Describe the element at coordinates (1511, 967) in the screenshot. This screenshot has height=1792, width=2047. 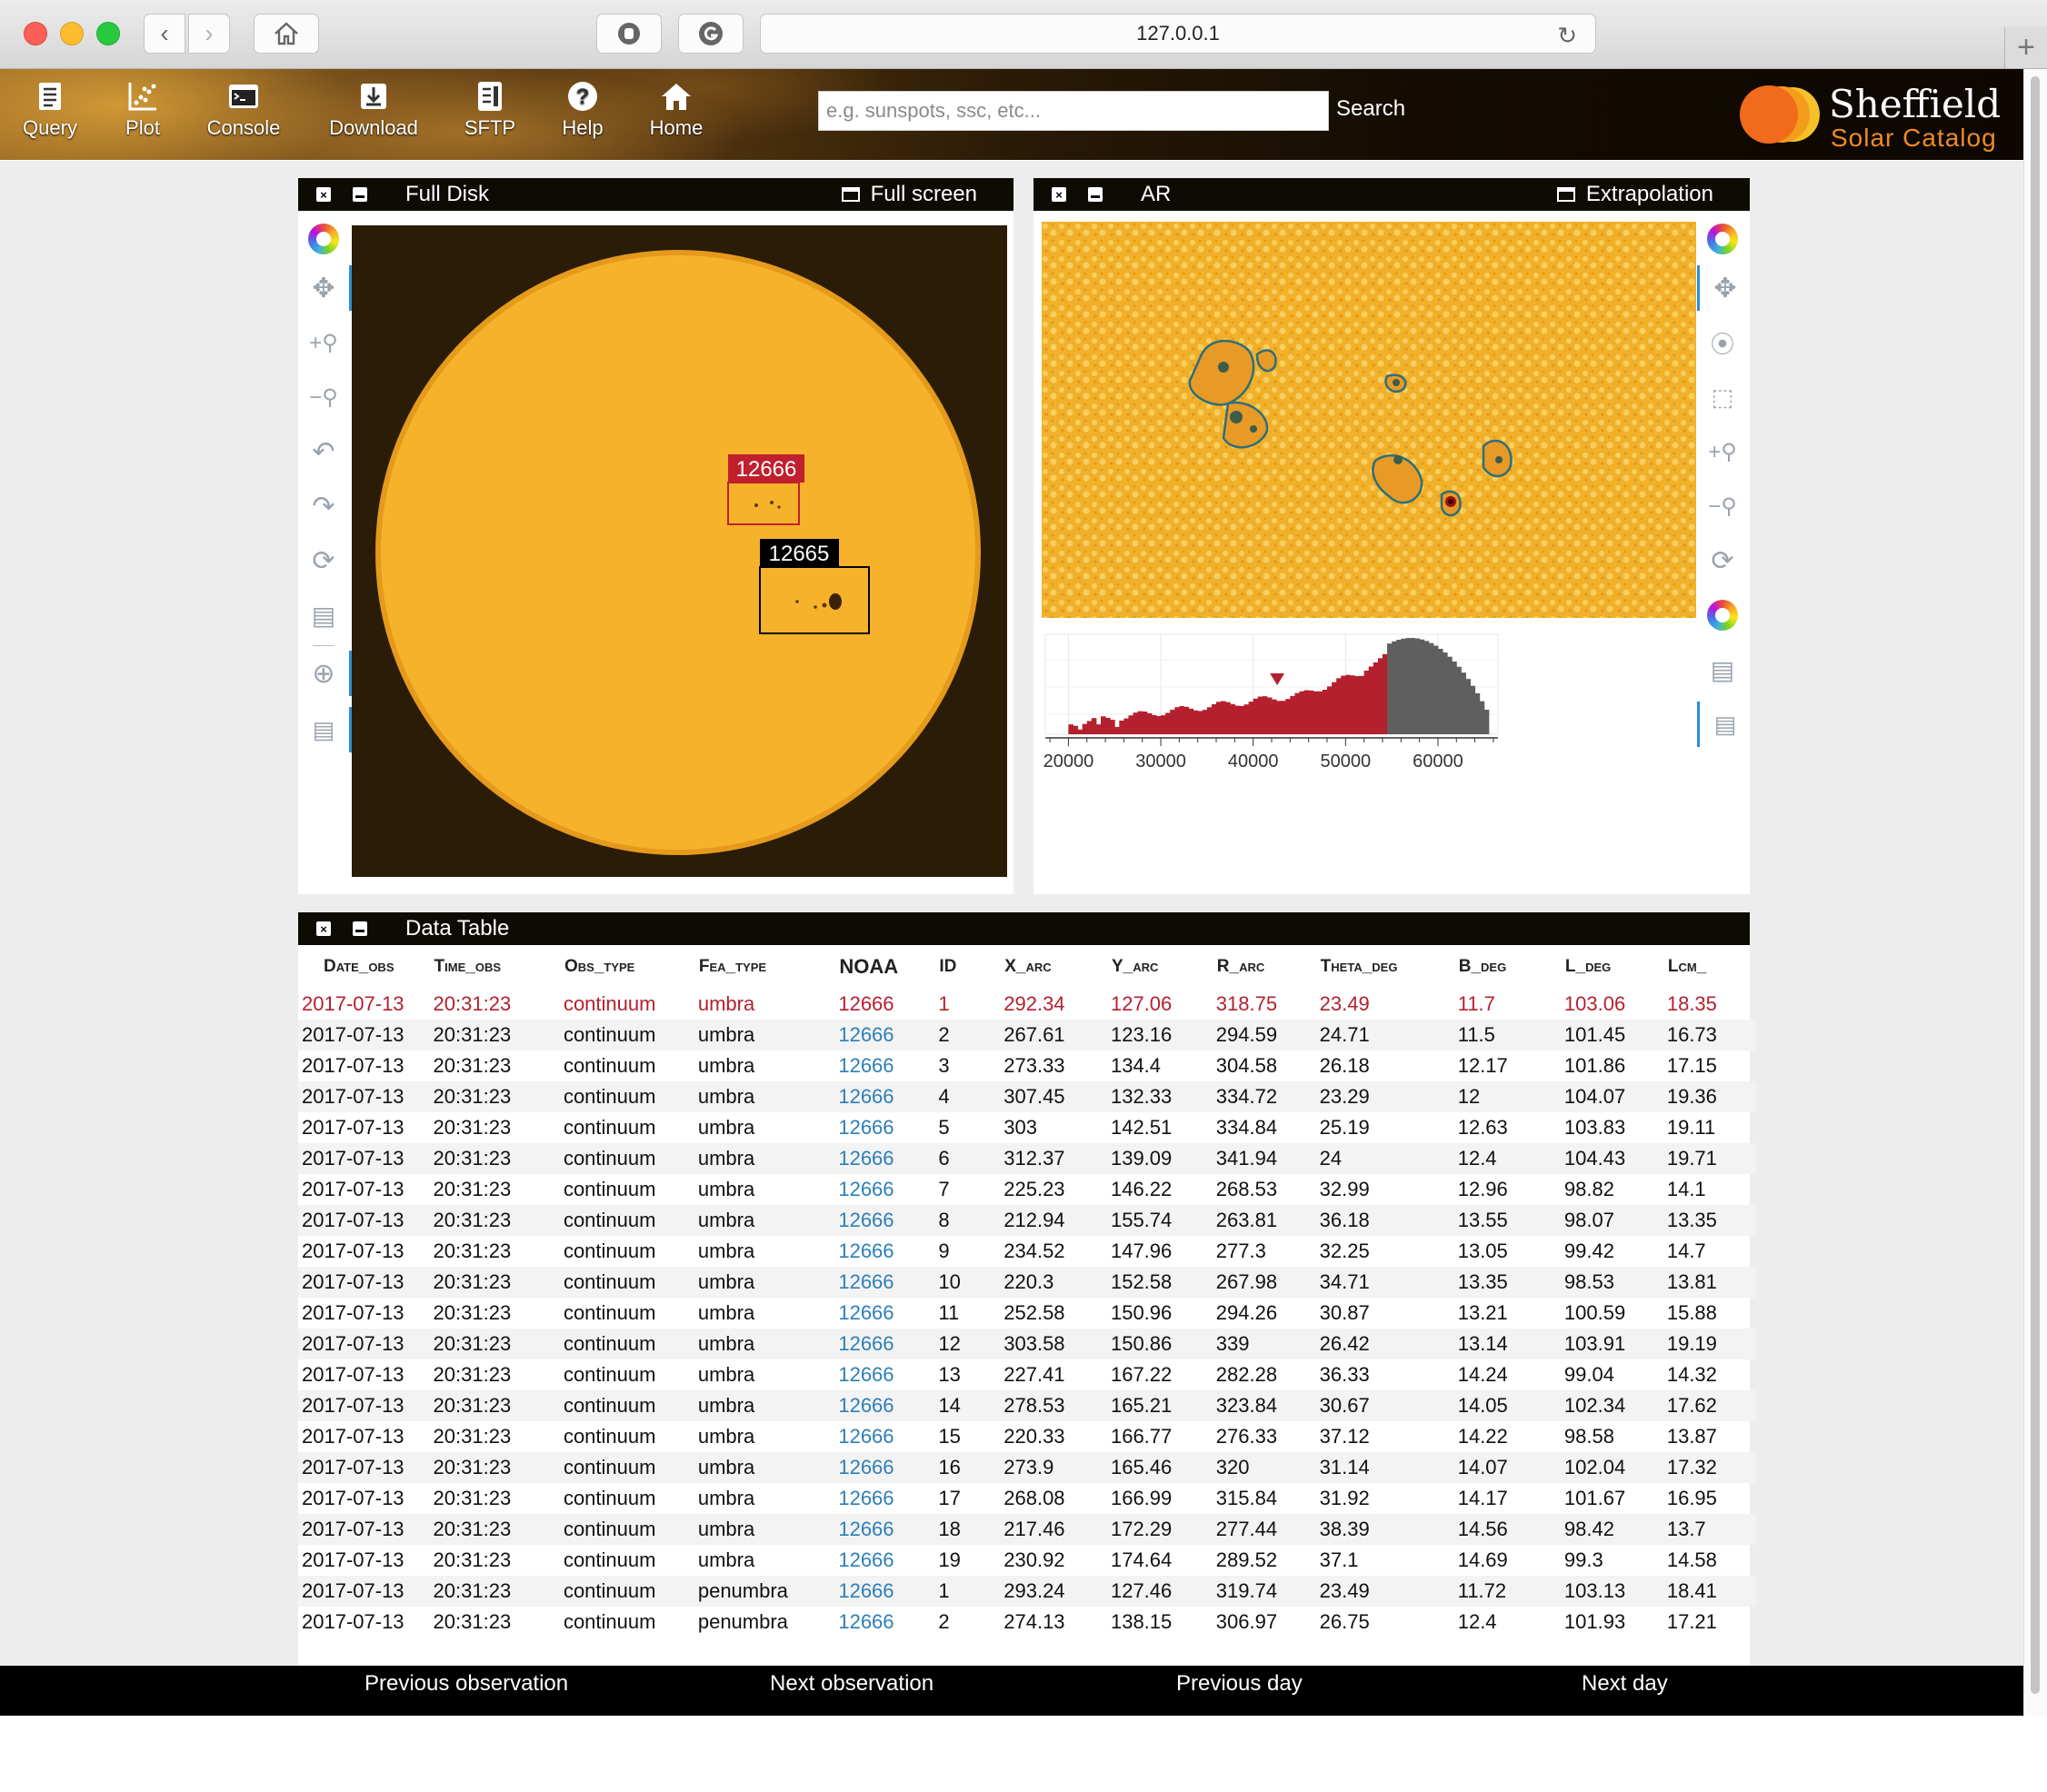
I see `column-header: B_deg` at that location.